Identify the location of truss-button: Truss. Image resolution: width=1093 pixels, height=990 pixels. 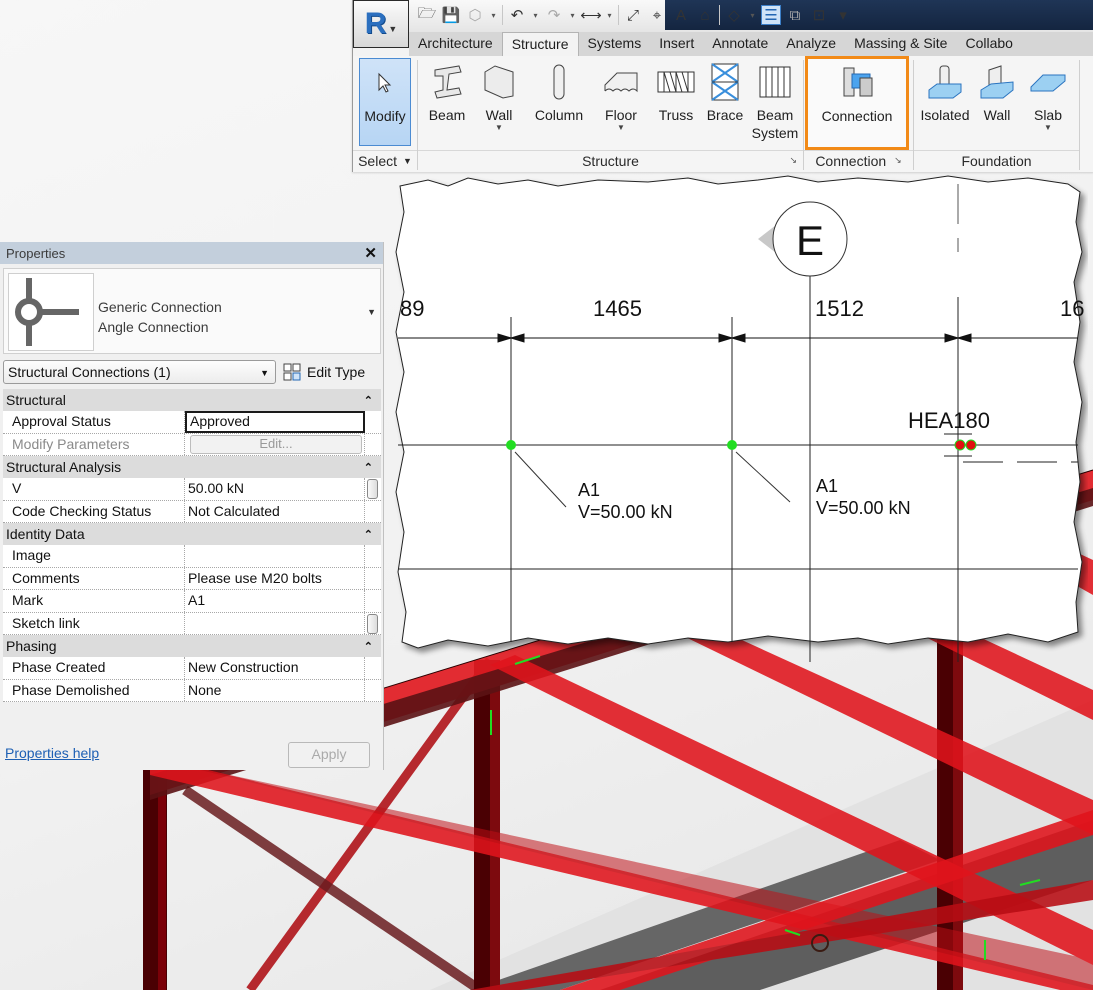
(676, 103).